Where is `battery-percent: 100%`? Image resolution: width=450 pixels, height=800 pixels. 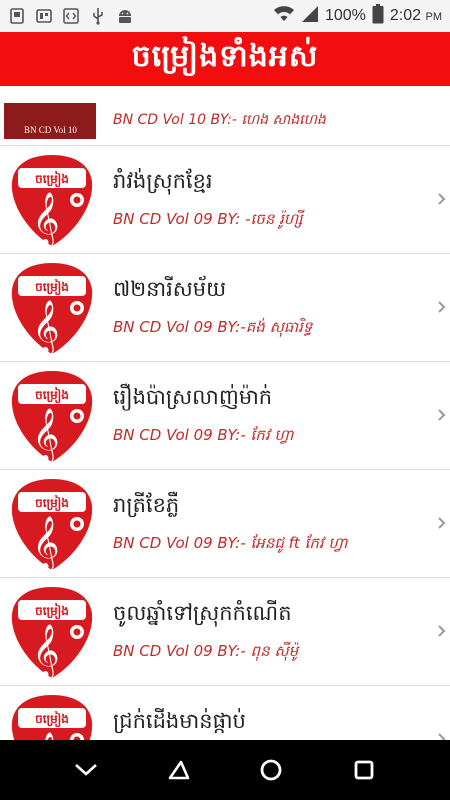 battery-percent: 100% is located at coordinates (345, 15).